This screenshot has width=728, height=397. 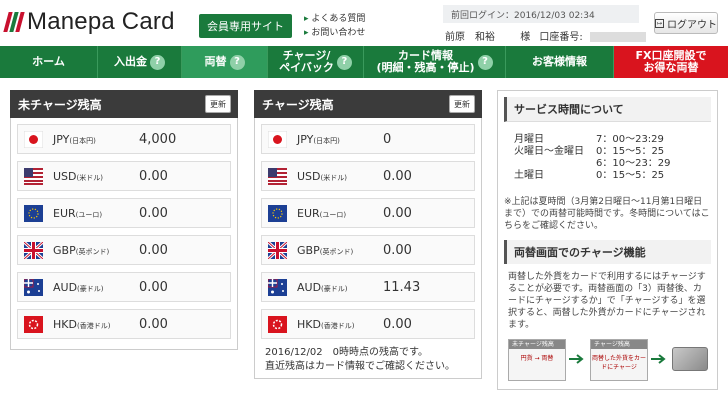 I want to click on currency-label: AUD(豪ドル), so click(x=340, y=287).